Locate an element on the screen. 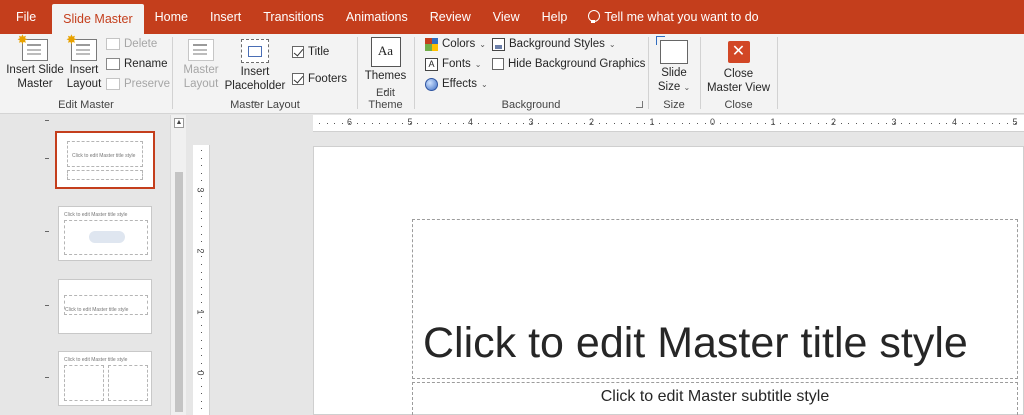 The image size is (1024, 415). fonts-icon: A is located at coordinates (431, 64).